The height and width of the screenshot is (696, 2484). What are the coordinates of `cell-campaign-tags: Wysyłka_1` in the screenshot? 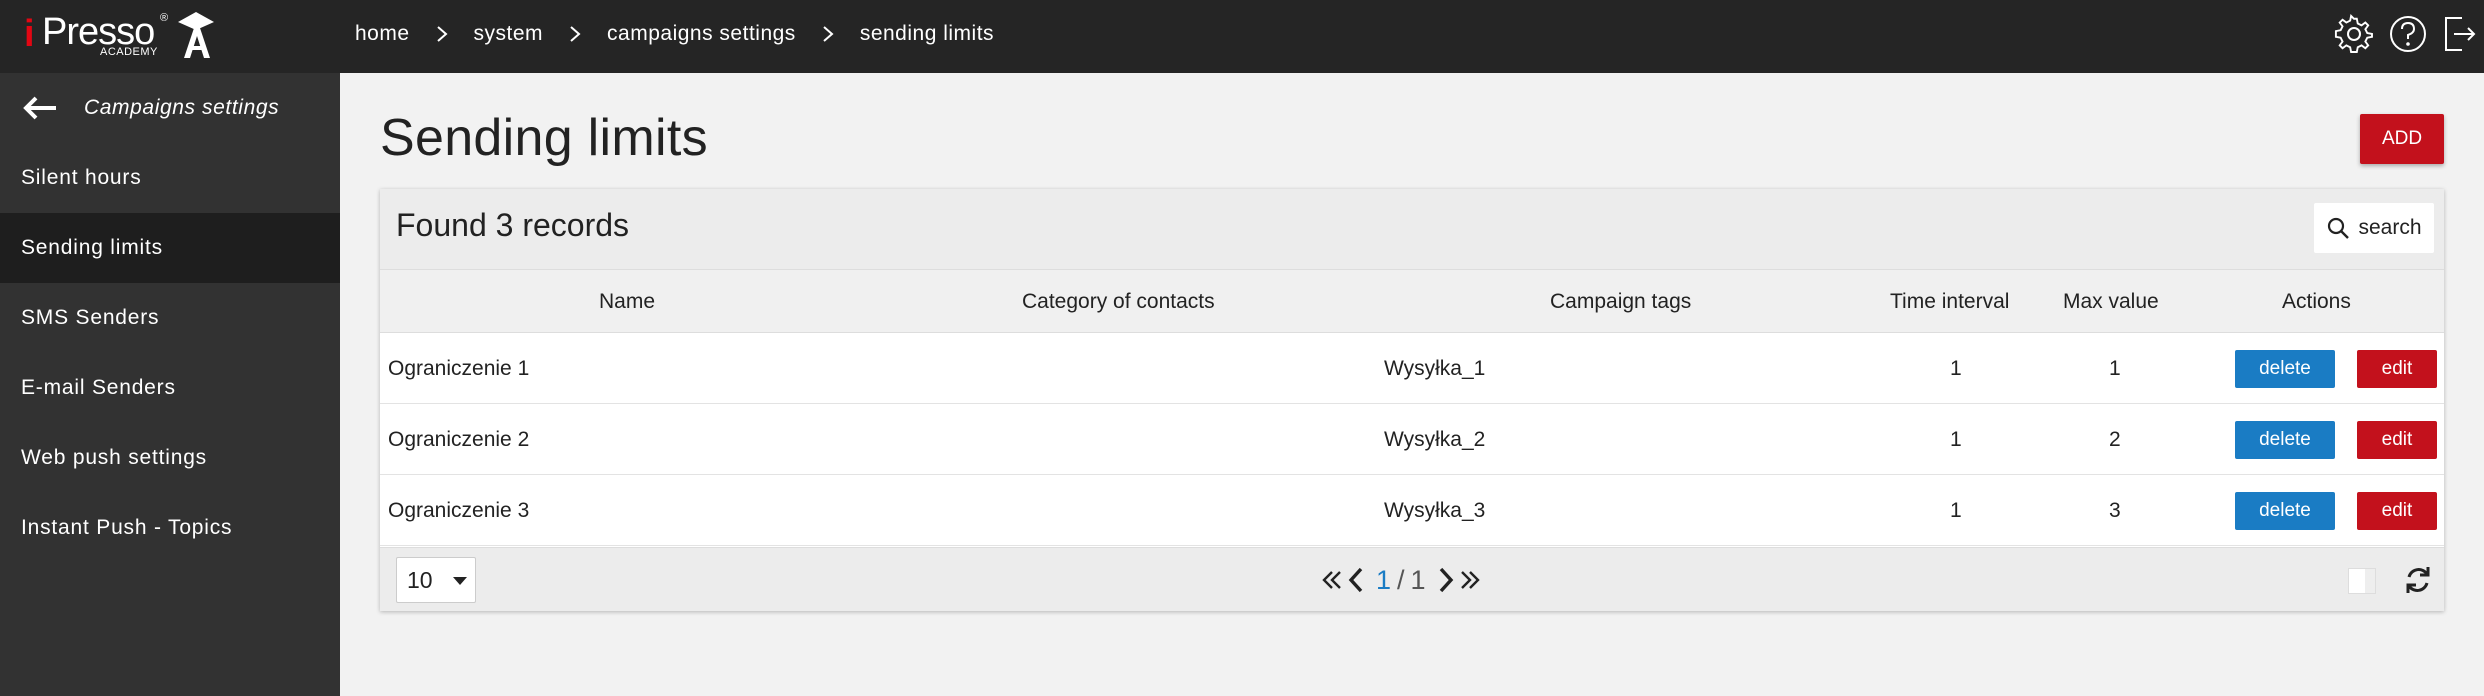 It's located at (1435, 368).